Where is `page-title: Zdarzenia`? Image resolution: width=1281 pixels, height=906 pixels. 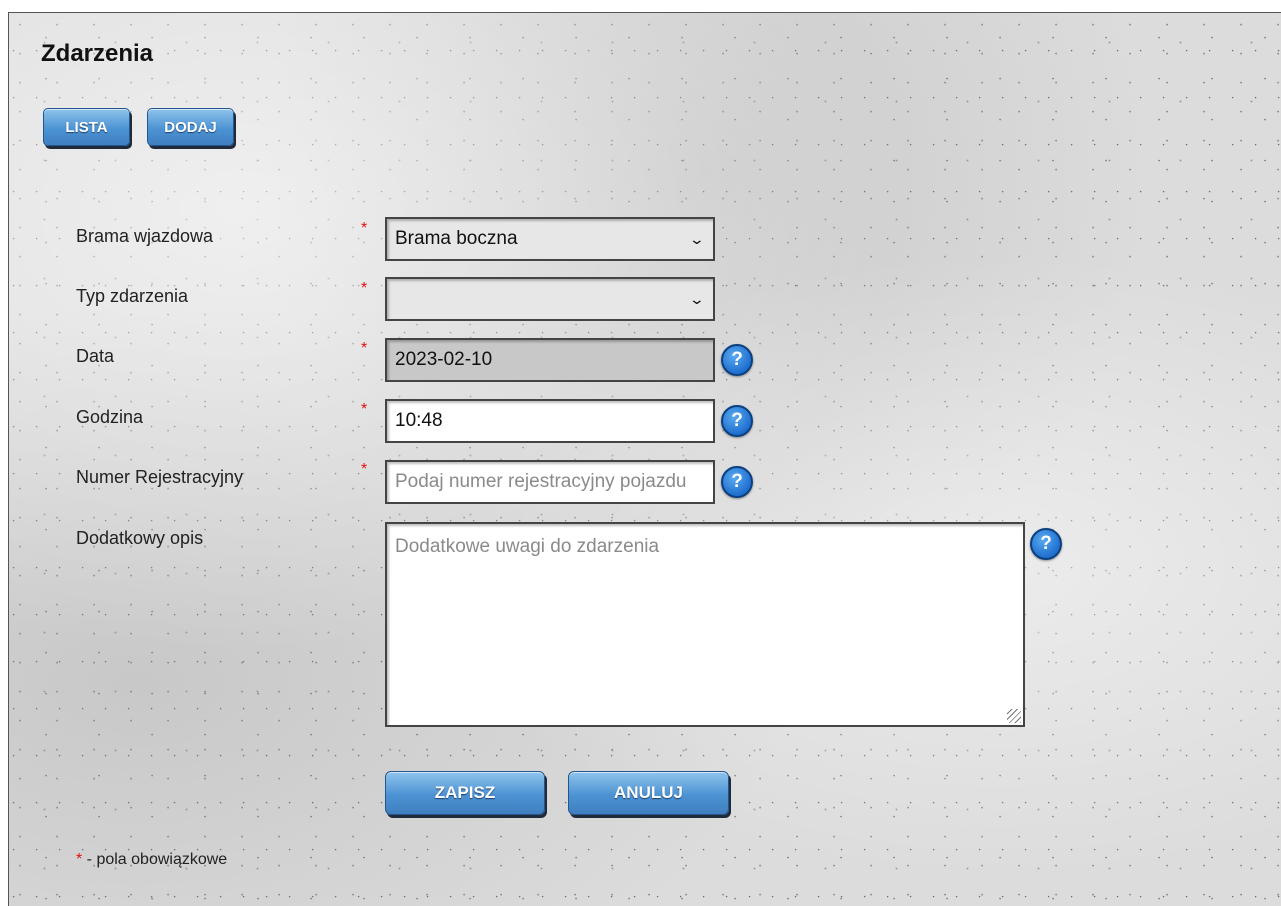 page-title: Zdarzenia is located at coordinates (97, 53).